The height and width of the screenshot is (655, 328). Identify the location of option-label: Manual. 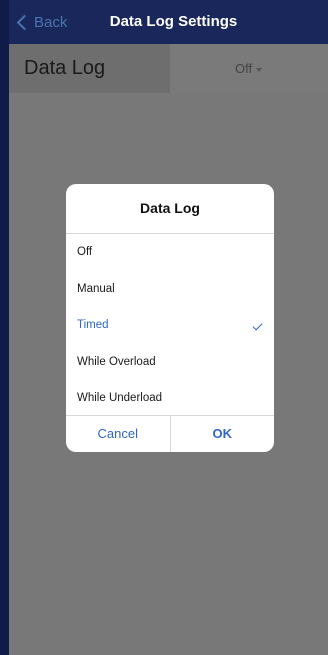
(96, 288).